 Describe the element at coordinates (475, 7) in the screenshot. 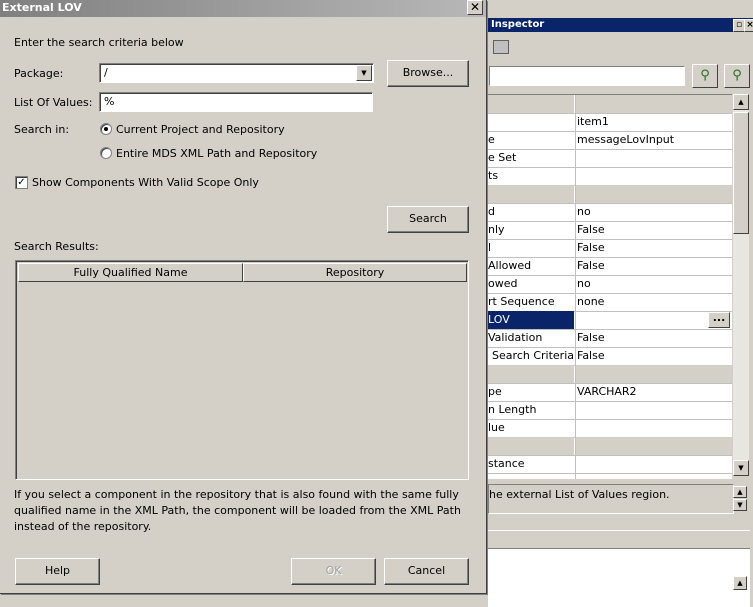

I see `close-icon: ✕` at that location.